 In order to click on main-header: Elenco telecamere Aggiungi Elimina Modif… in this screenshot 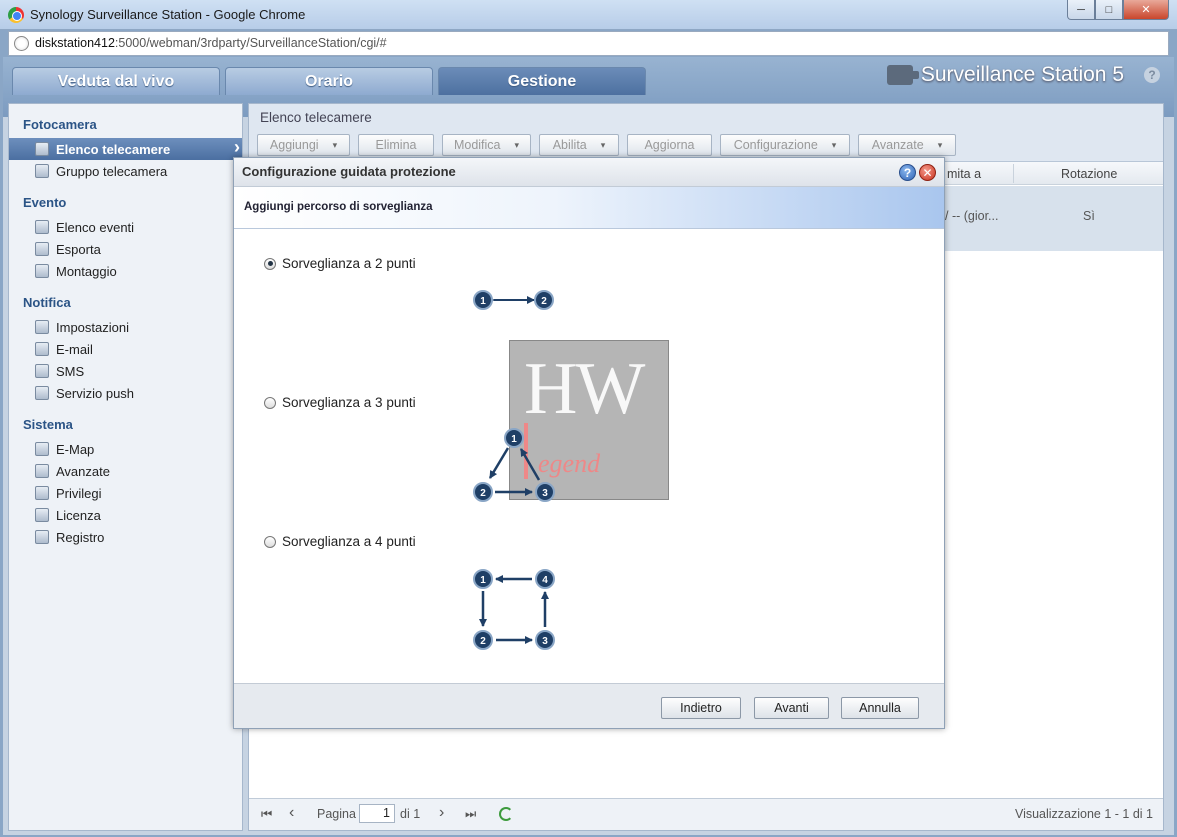, I will do `click(706, 133)`.